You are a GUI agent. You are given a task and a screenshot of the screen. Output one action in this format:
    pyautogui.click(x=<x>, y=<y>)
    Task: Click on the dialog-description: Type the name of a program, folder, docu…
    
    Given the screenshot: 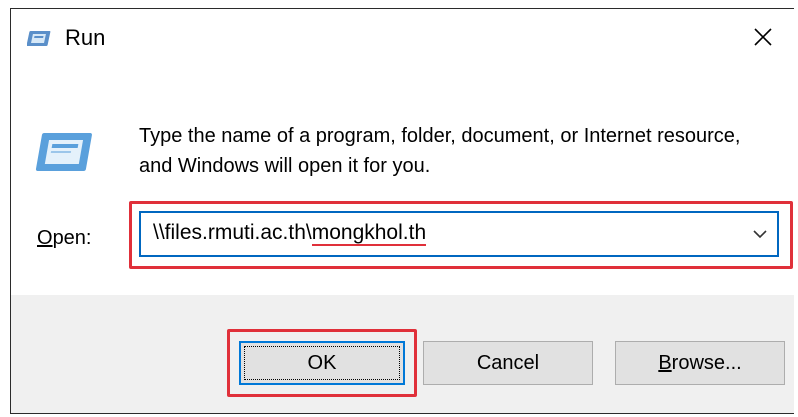 What is the action you would take?
    pyautogui.click(x=440, y=151)
    